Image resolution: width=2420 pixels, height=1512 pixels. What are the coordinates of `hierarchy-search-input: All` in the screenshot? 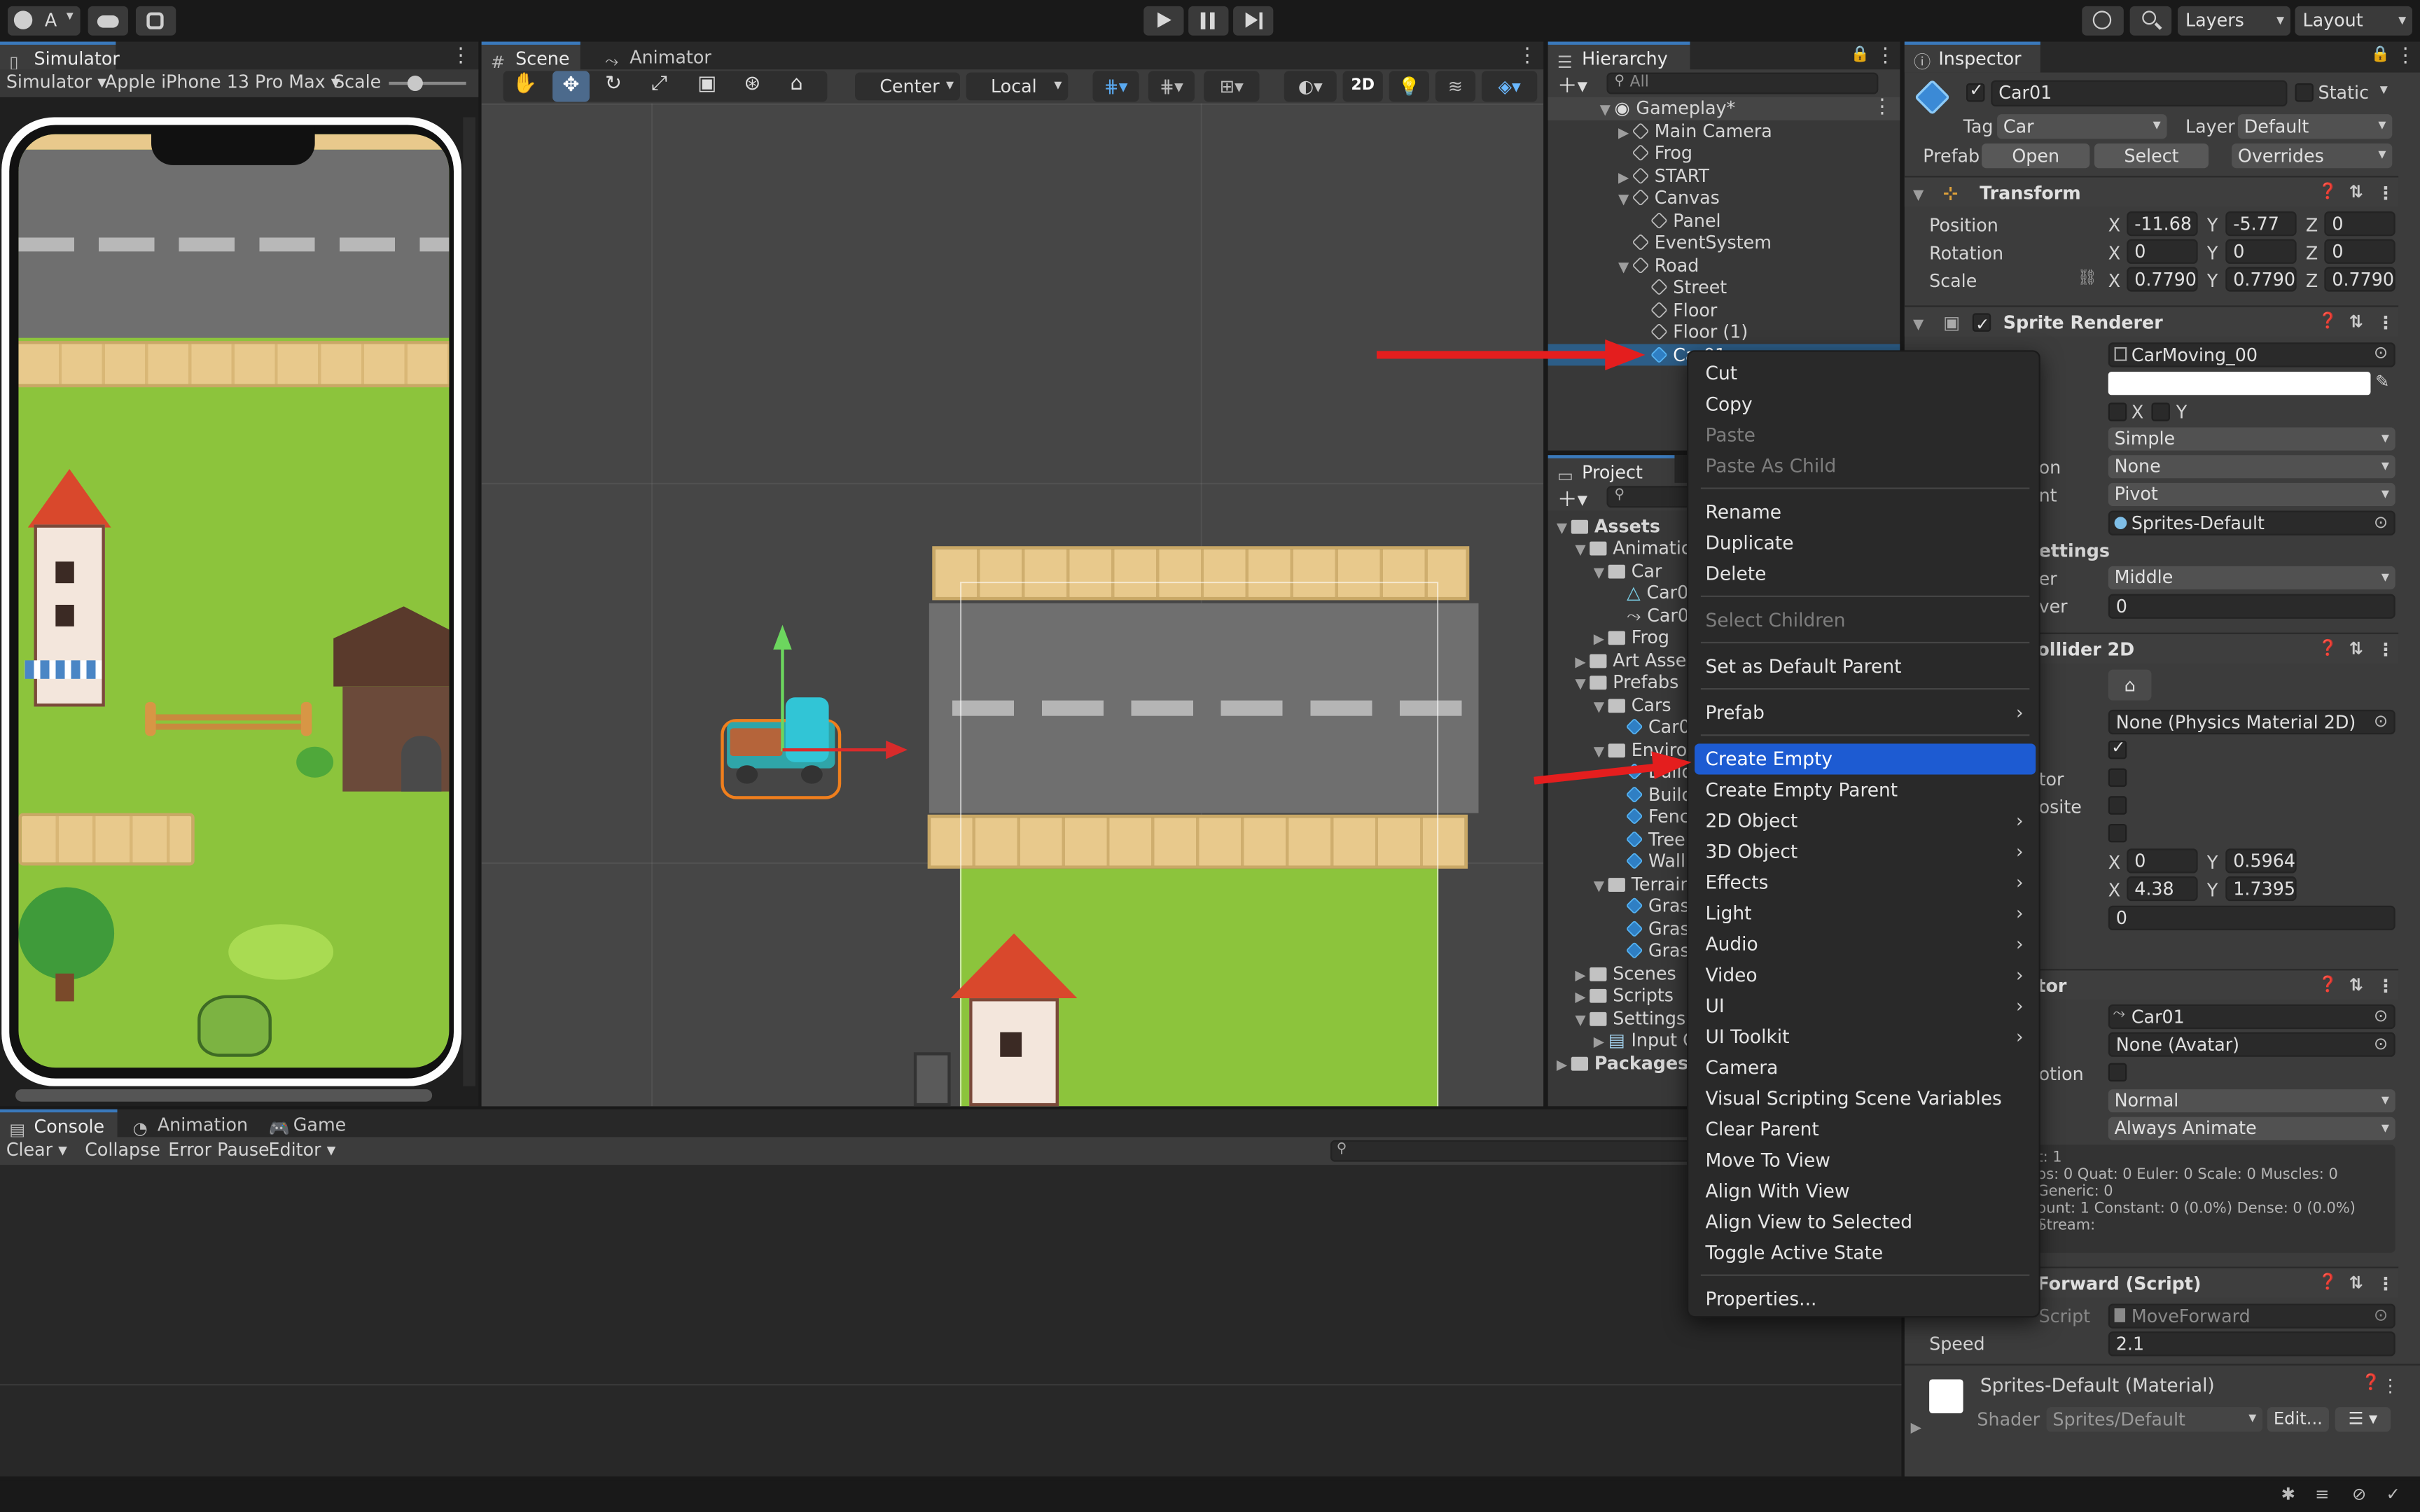 It's located at (1742, 83).